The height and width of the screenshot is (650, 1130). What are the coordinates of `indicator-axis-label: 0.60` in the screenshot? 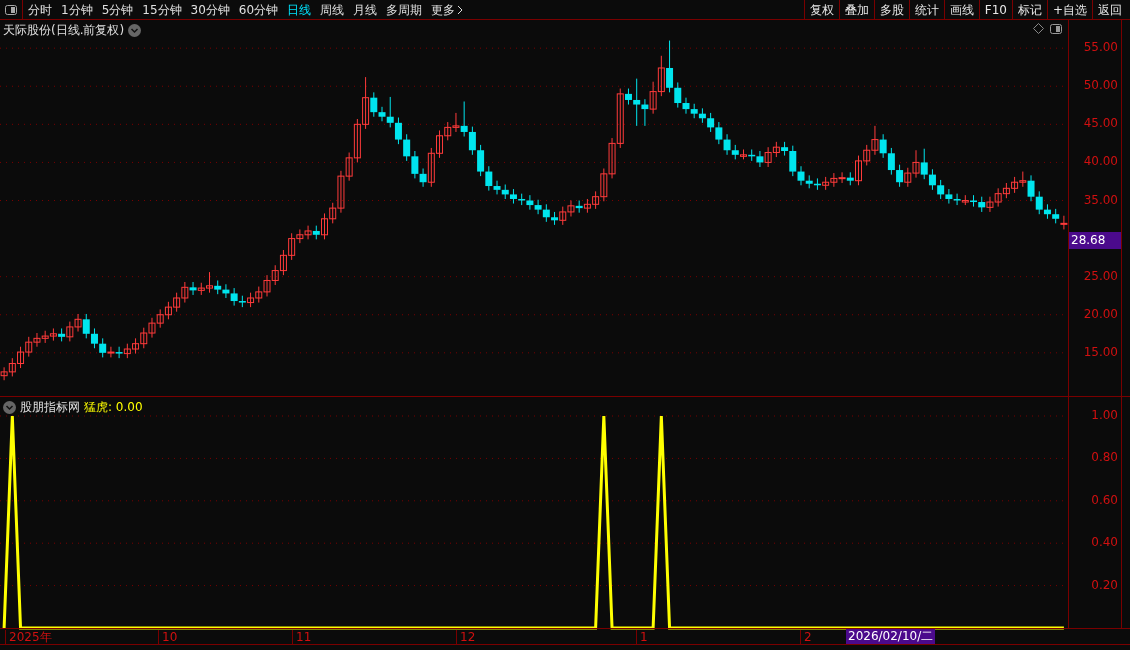 It's located at (1104, 499).